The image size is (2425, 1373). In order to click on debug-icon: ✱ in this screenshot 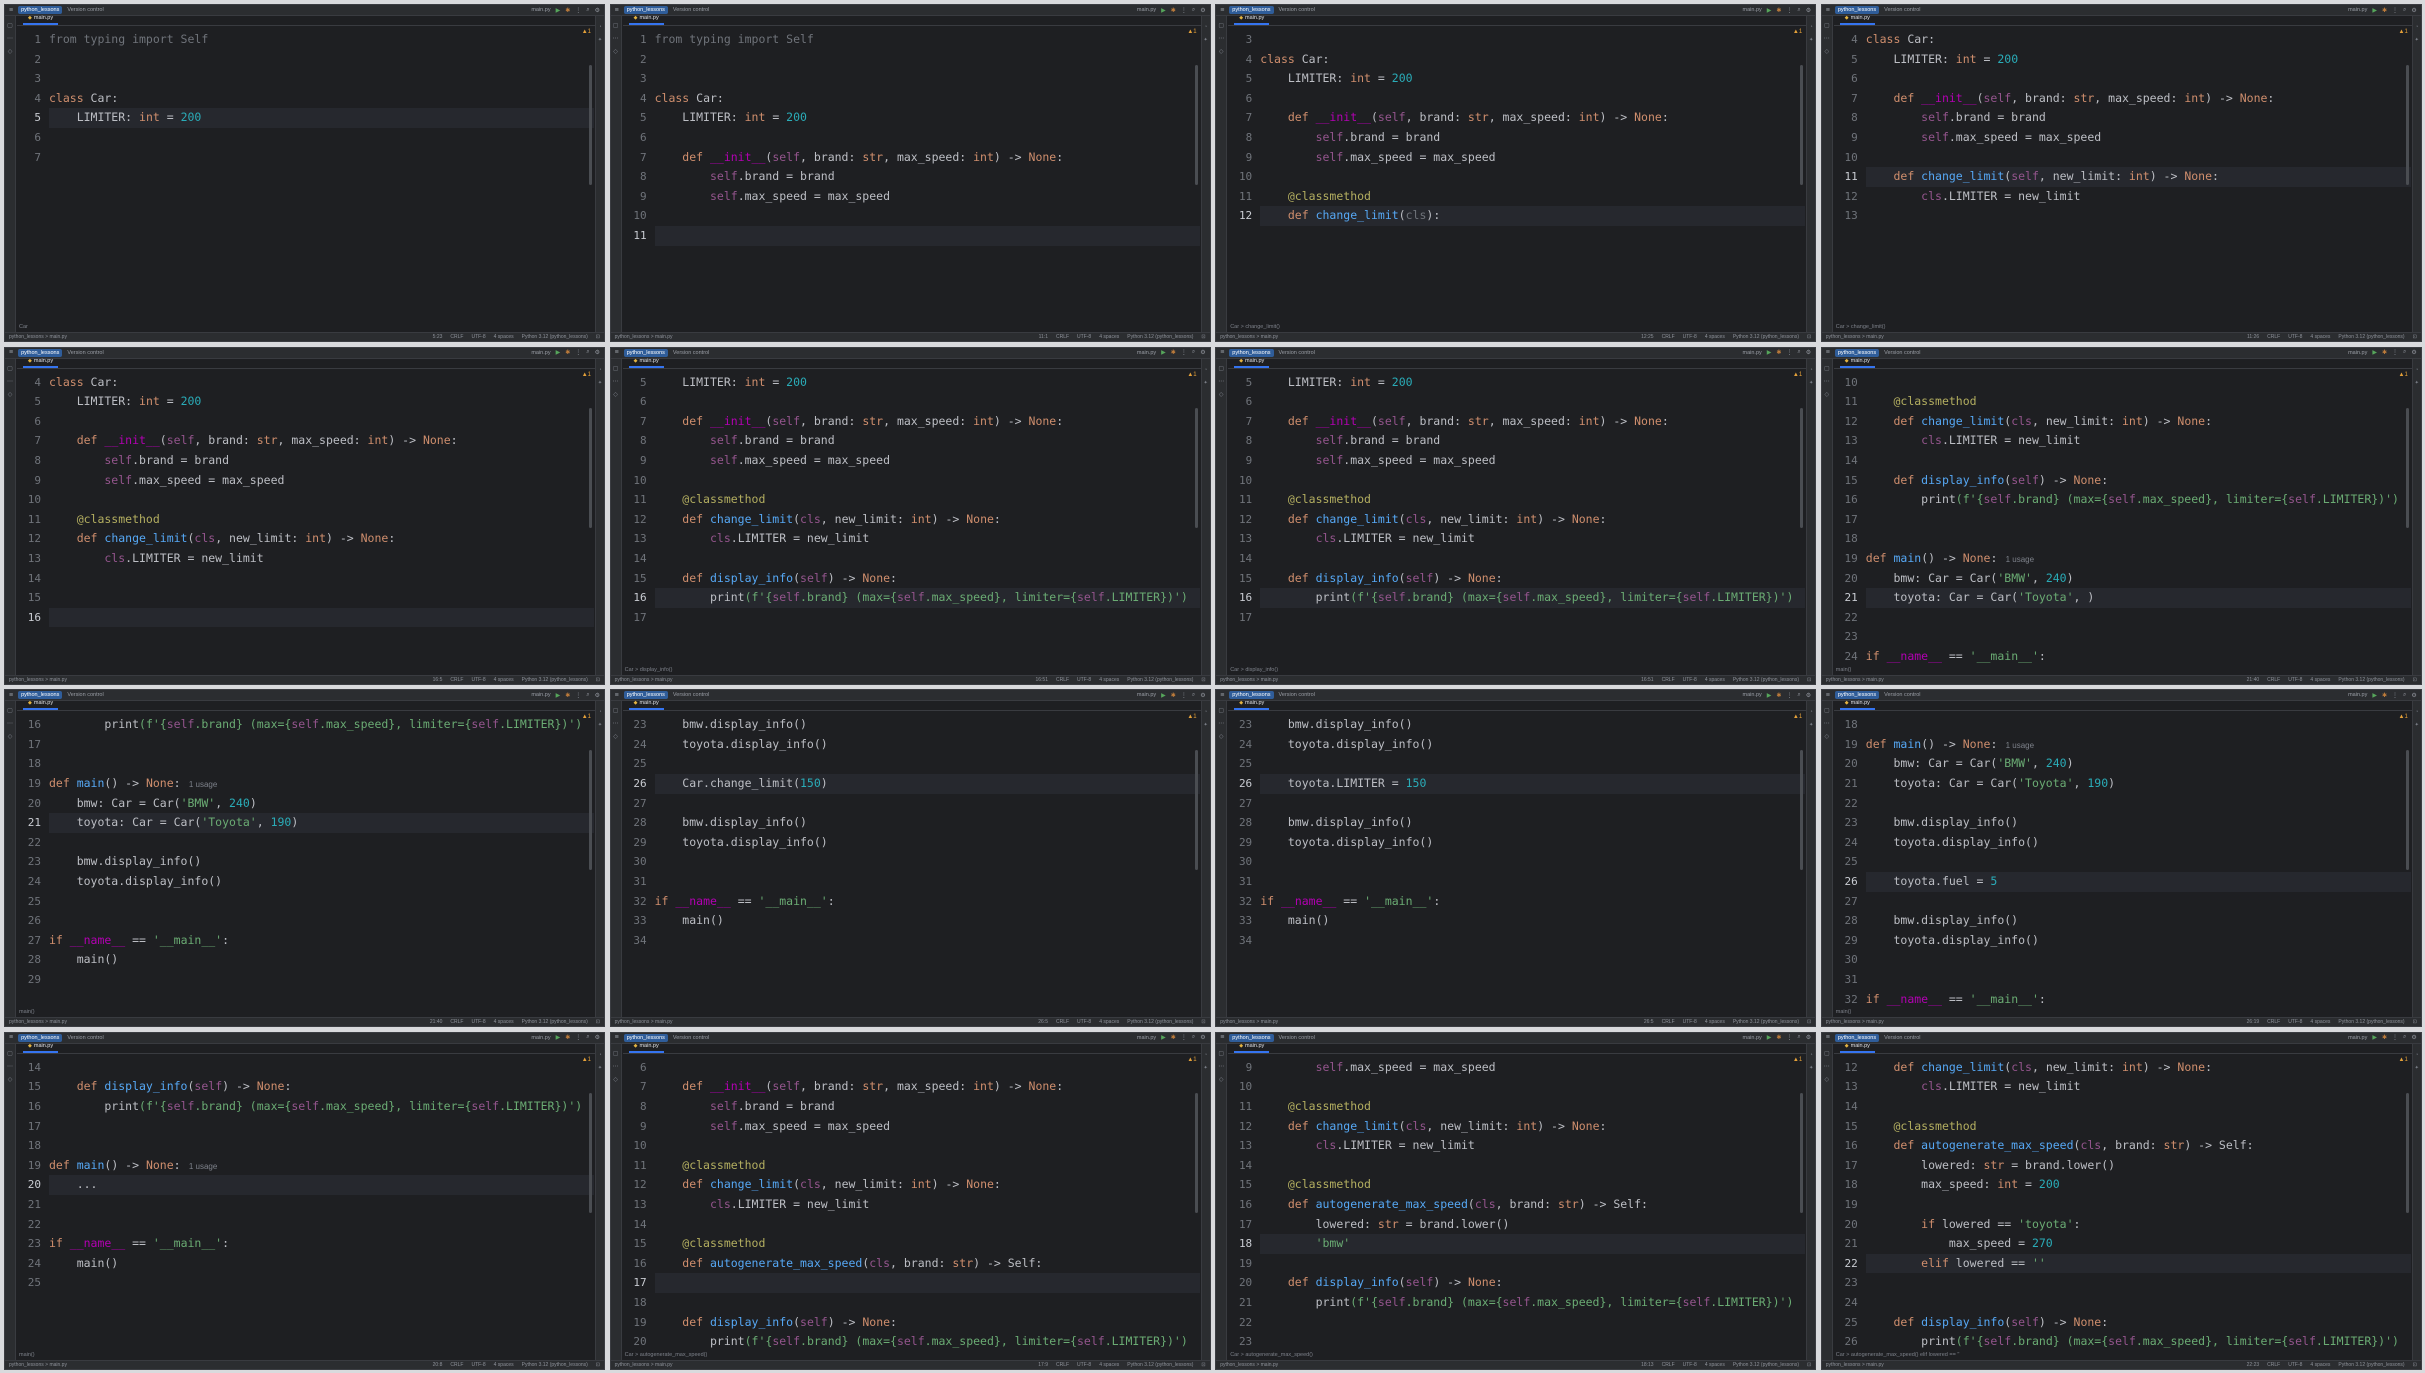, I will do `click(1778, 695)`.